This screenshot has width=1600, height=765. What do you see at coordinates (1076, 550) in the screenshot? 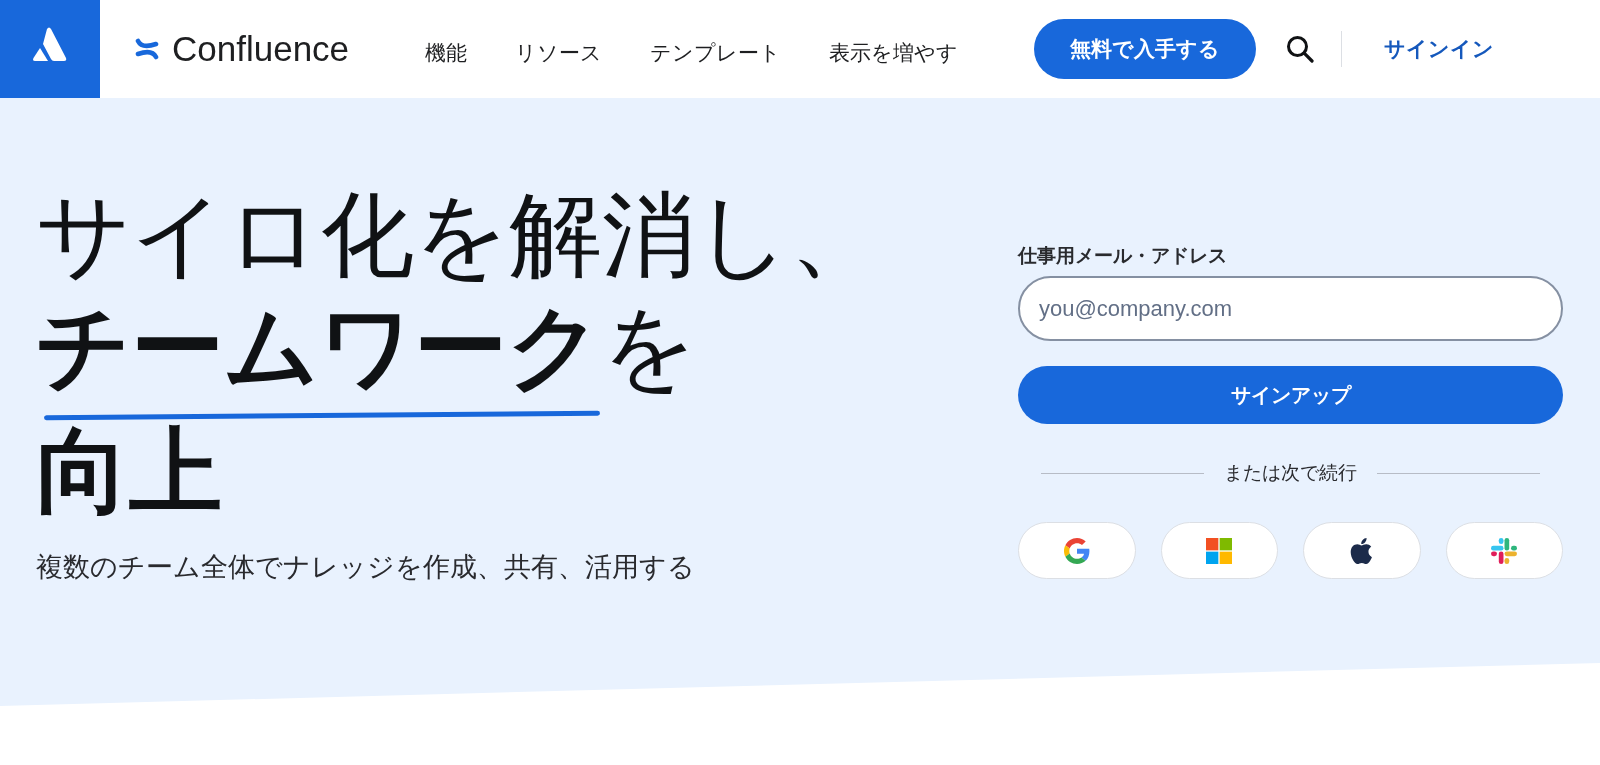
I see `g-logo-icon` at bounding box center [1076, 550].